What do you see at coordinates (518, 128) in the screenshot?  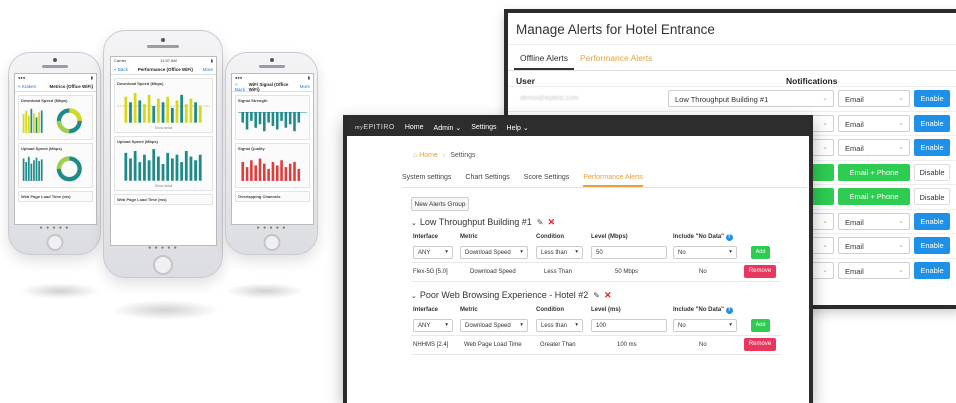 I see `nav-help: Help ⌄` at bounding box center [518, 128].